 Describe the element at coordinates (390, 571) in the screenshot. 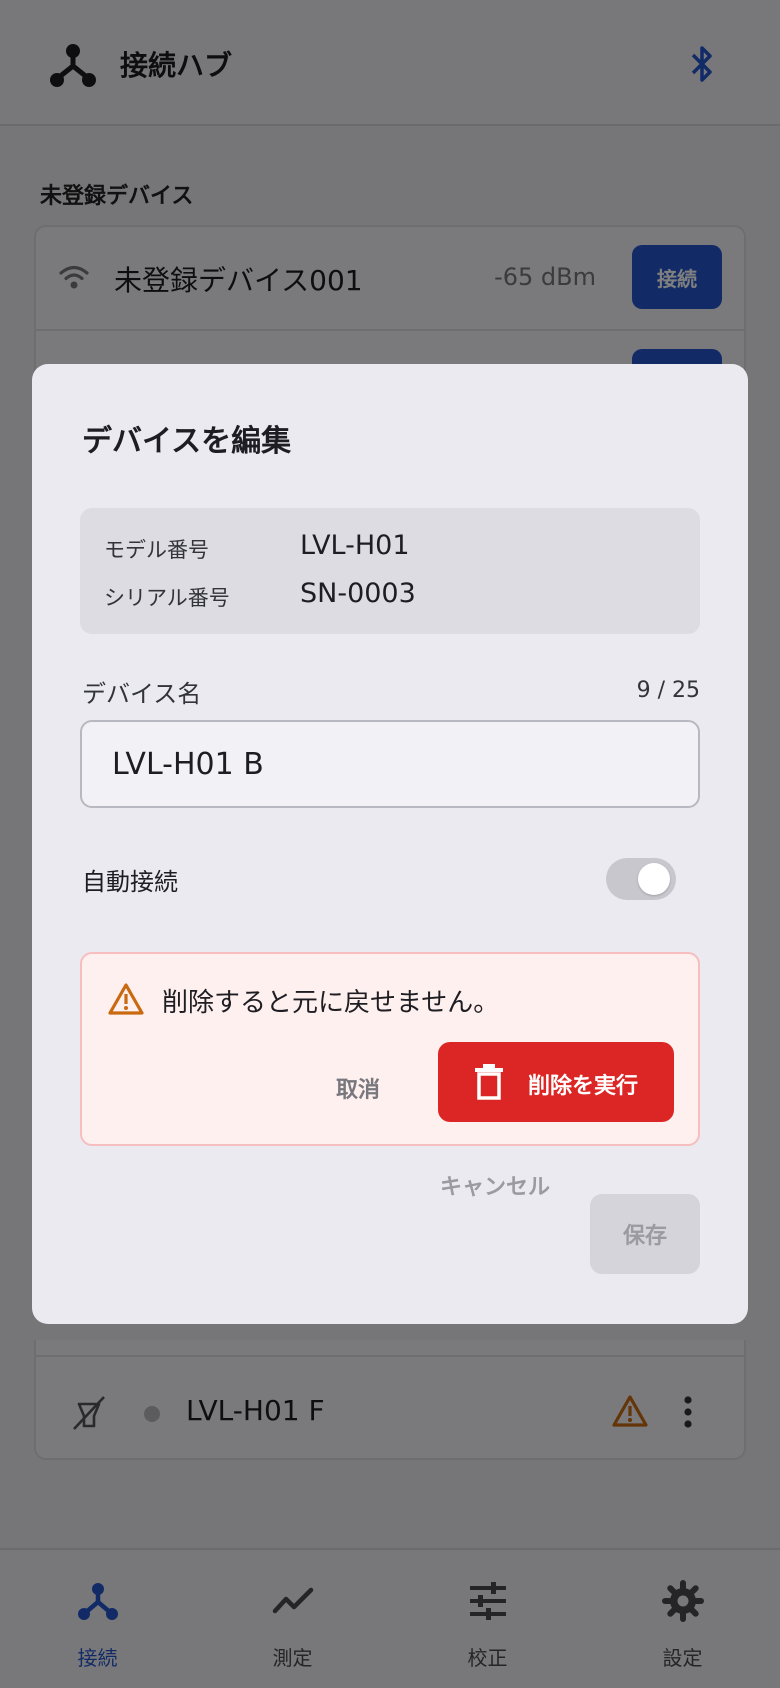

I see `device-info-box: モデル番号 LVL-H01 シリアル番号 SN-0003` at that location.